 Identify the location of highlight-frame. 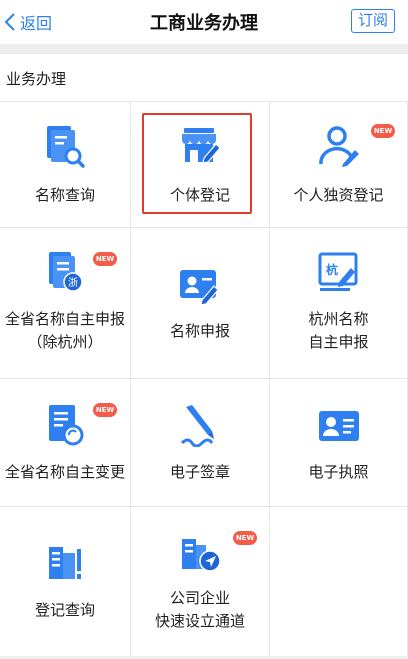
(197, 163).